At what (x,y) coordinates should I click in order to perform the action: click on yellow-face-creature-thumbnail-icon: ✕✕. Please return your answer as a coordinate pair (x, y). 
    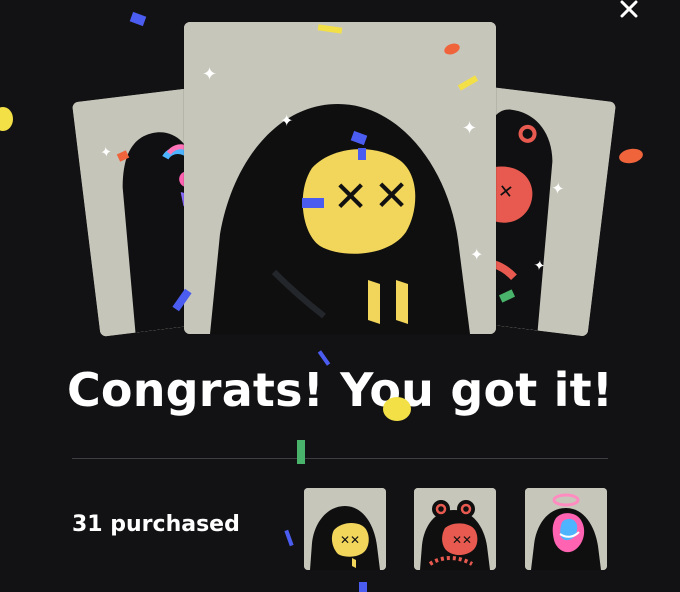
    Looking at the image, I should click on (345, 529).